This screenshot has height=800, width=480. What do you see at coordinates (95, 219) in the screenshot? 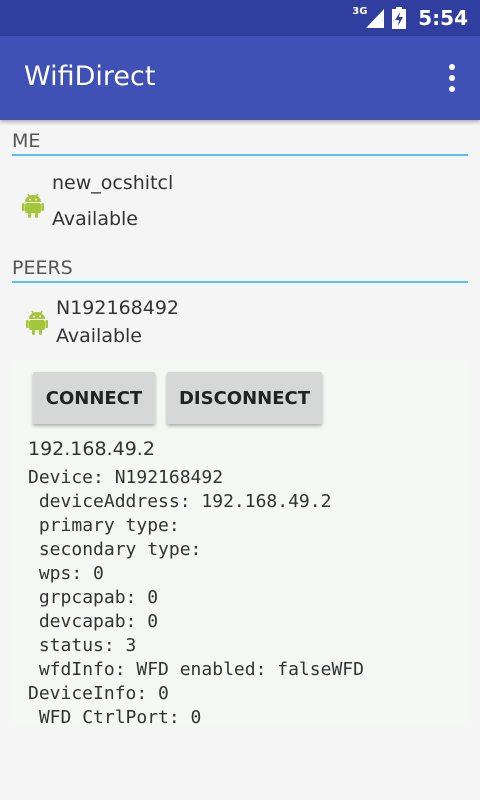
I see `me-device-status: Available` at bounding box center [95, 219].